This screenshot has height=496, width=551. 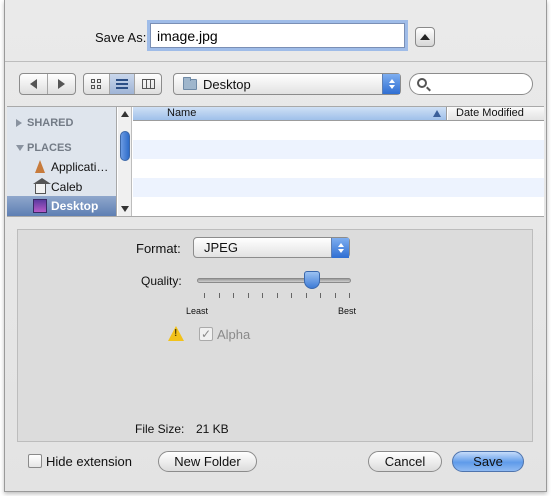 I want to click on location-label: Desktop, so click(x=227, y=84).